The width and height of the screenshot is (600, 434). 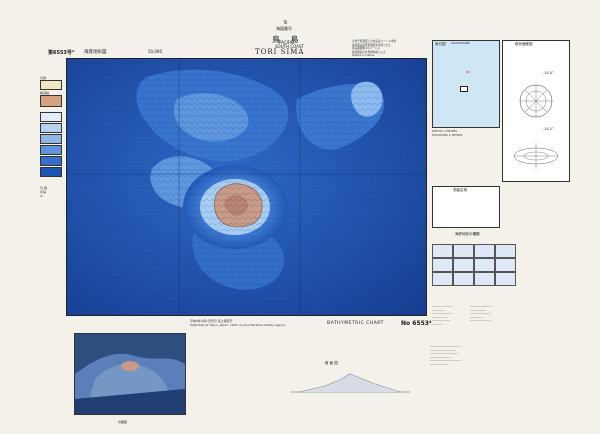 I want to click on magnetic-value-2: -14.2°, so click(x=548, y=129).